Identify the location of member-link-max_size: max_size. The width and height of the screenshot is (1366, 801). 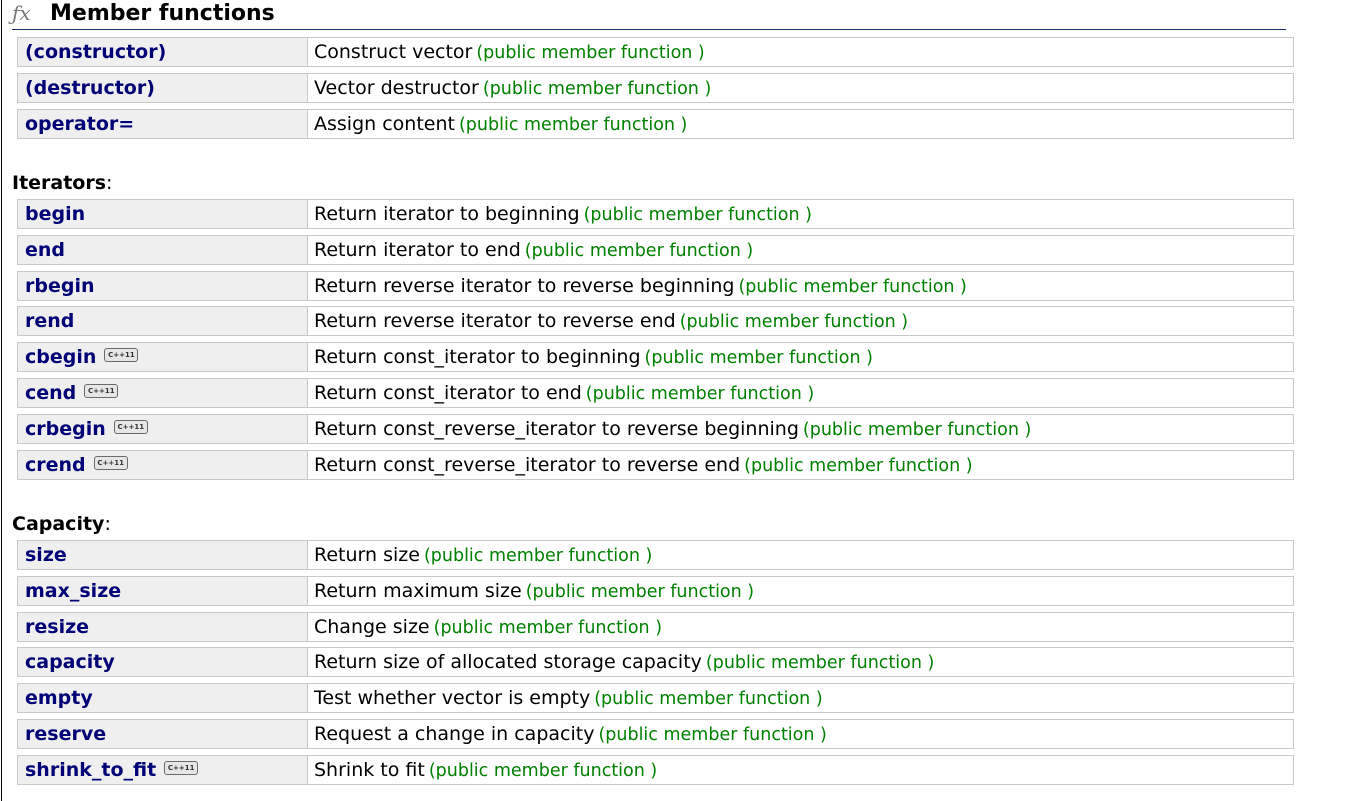
(73, 591).